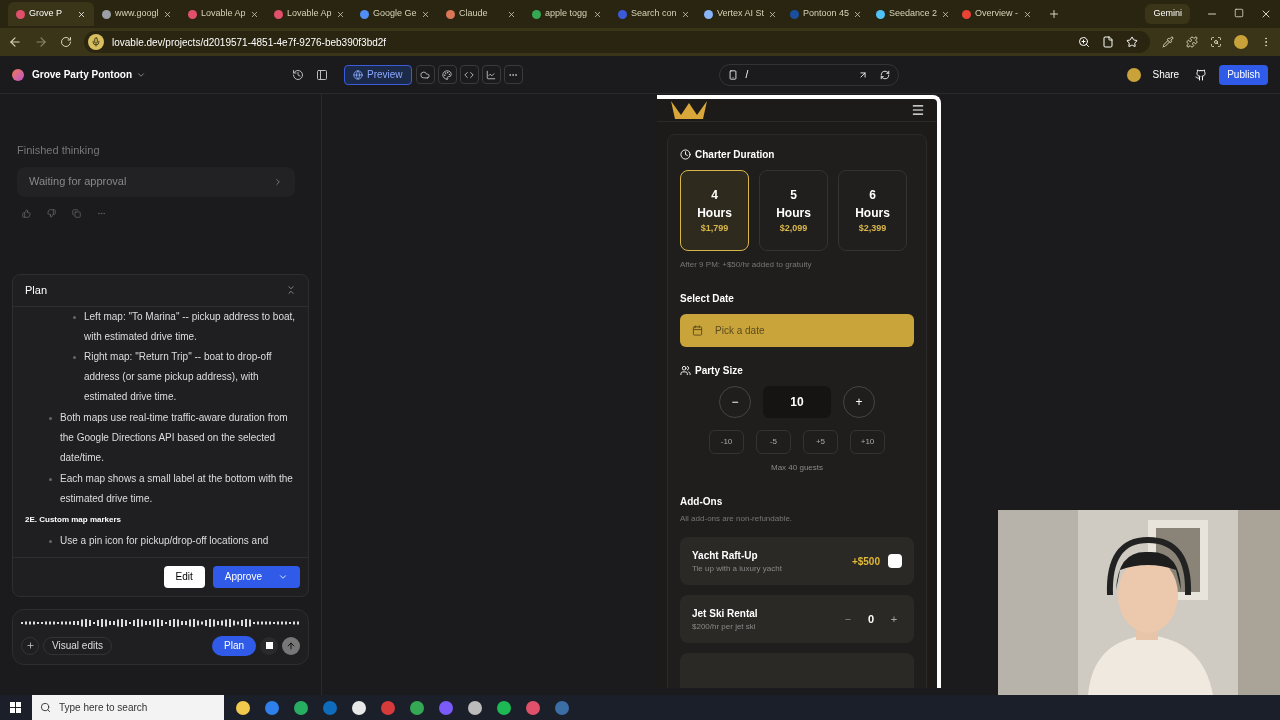 The height and width of the screenshot is (720, 1280). What do you see at coordinates (469, 74) in the screenshot?
I see `code-icon` at bounding box center [469, 74].